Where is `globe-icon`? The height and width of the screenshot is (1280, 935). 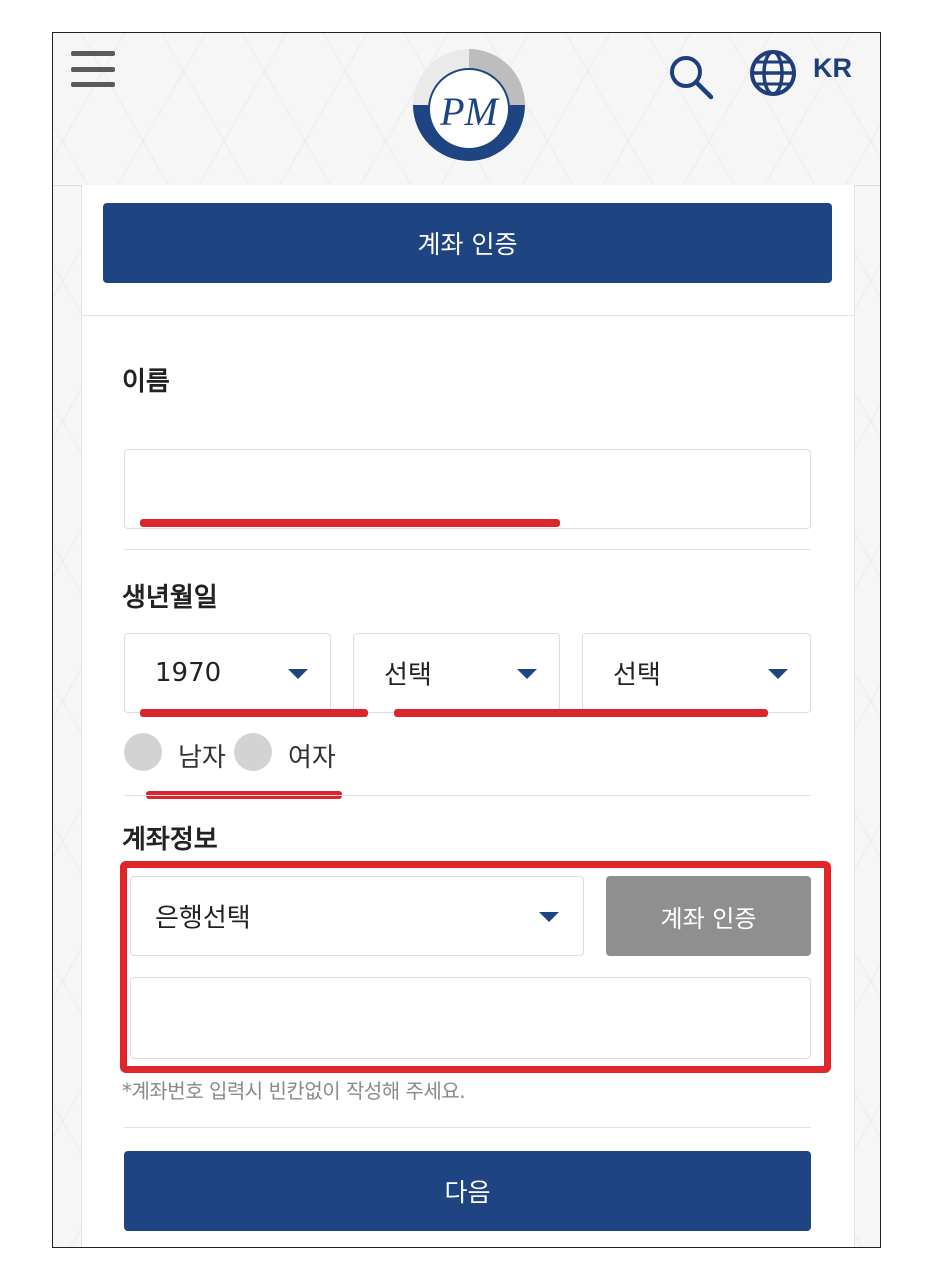 globe-icon is located at coordinates (773, 73).